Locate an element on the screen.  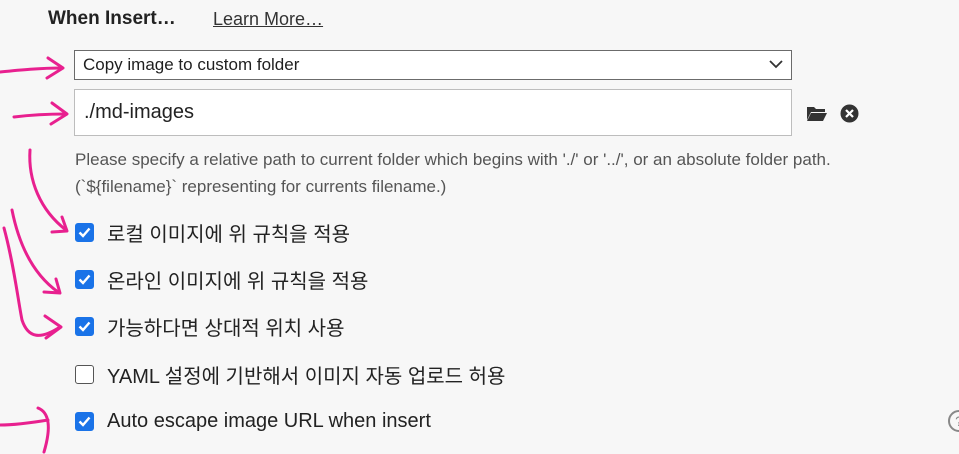
option-label: YAML 설정에 기반해서 이미지 자동 업로드 허용 is located at coordinates (306, 376).